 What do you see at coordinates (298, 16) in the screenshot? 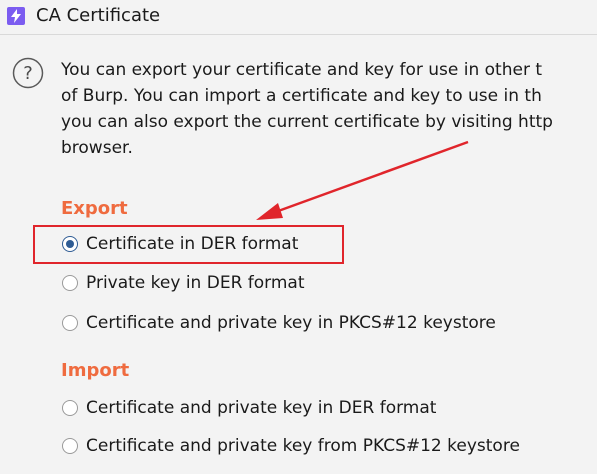
I see `title-bar: CA Certificate` at bounding box center [298, 16].